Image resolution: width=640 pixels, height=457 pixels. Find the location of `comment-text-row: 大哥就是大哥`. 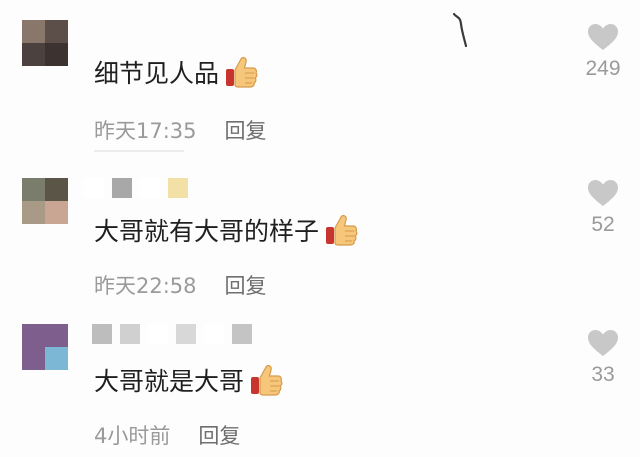

comment-text-row: 大哥就是大哥 is located at coordinates (189, 380).